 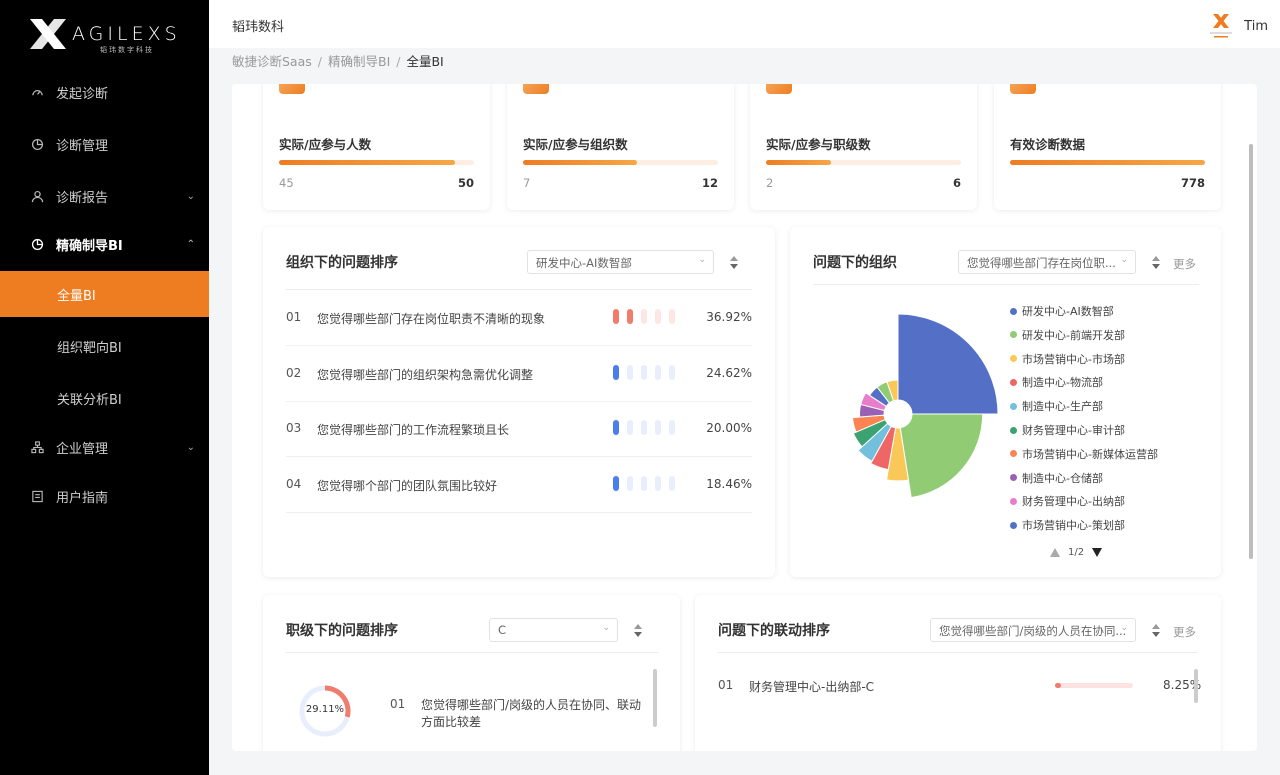 I want to click on table-row: 01 您觉得哪些部门存在岗位职责不清晰的现象 36.92%, so click(x=519, y=318).